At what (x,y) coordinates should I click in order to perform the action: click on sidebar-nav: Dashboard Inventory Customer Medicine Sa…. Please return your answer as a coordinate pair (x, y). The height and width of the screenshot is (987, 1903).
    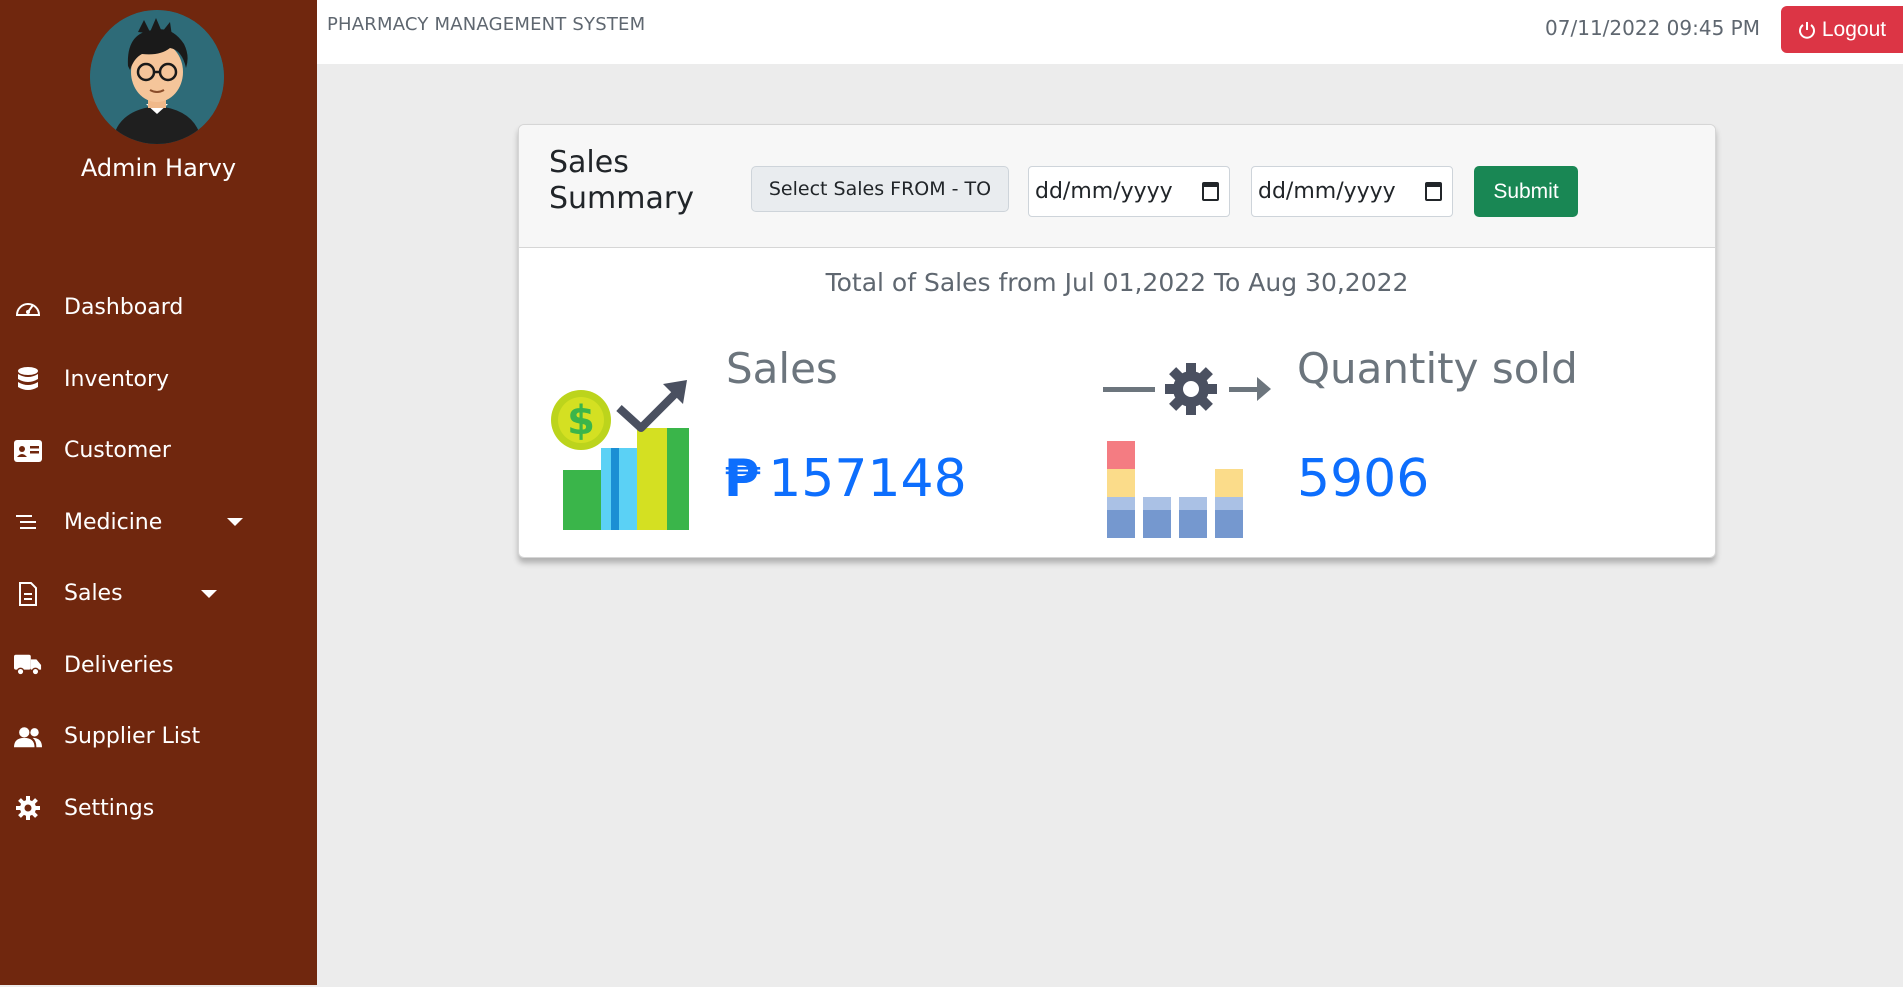
    Looking at the image, I should click on (158, 558).